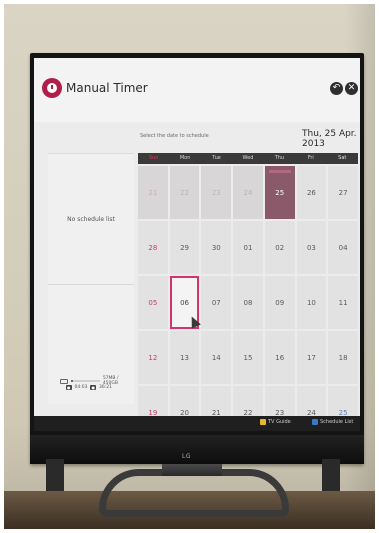 Image resolution: width=379 pixels, height=533 pixels. Describe the element at coordinates (343, 302) in the screenshot. I see `calendar-day: 11` at that location.